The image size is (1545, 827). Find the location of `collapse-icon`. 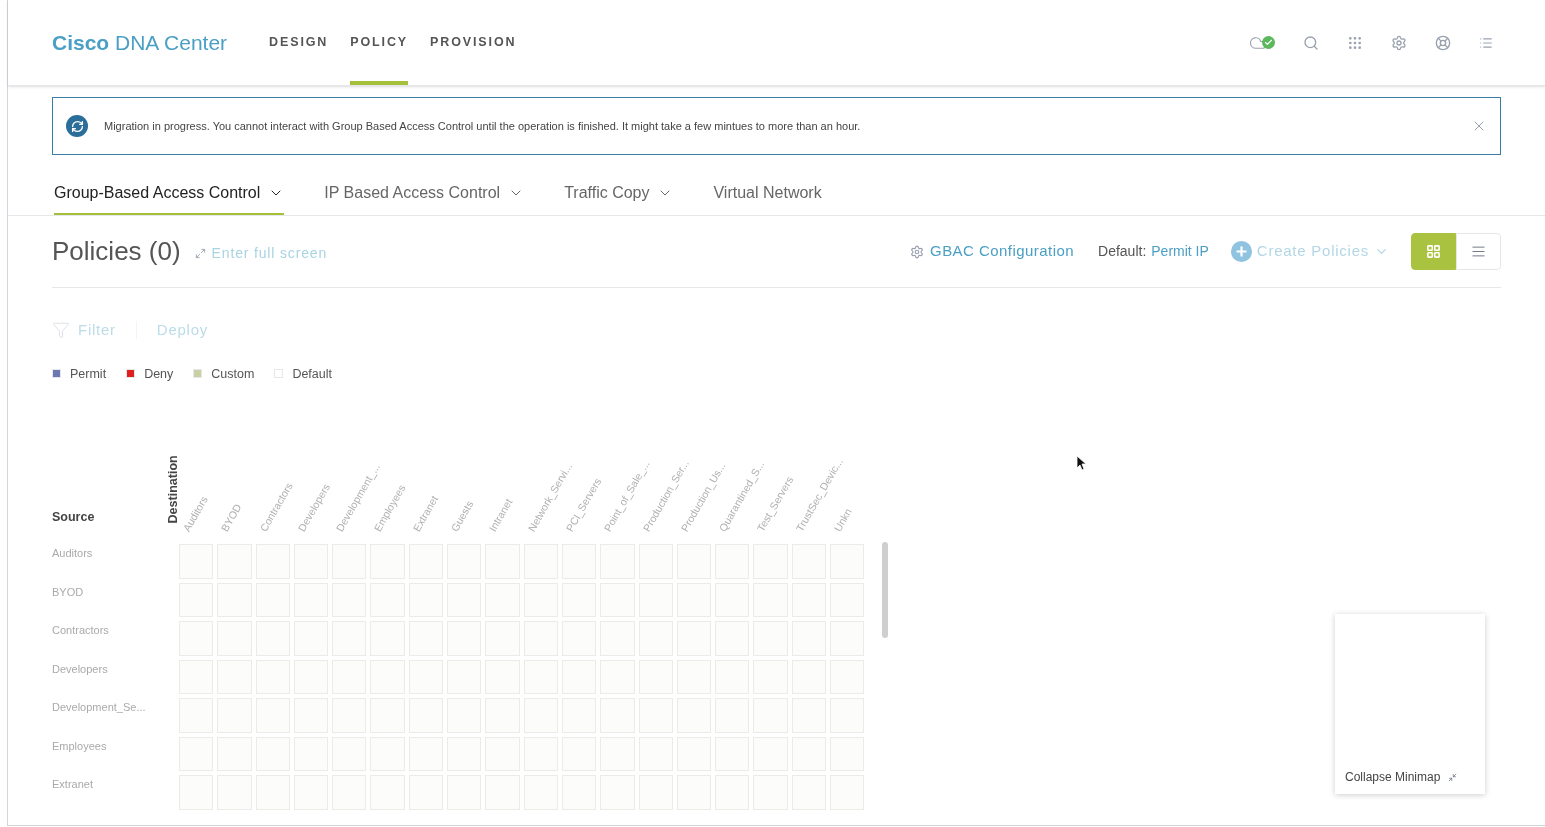

collapse-icon is located at coordinates (1453, 777).